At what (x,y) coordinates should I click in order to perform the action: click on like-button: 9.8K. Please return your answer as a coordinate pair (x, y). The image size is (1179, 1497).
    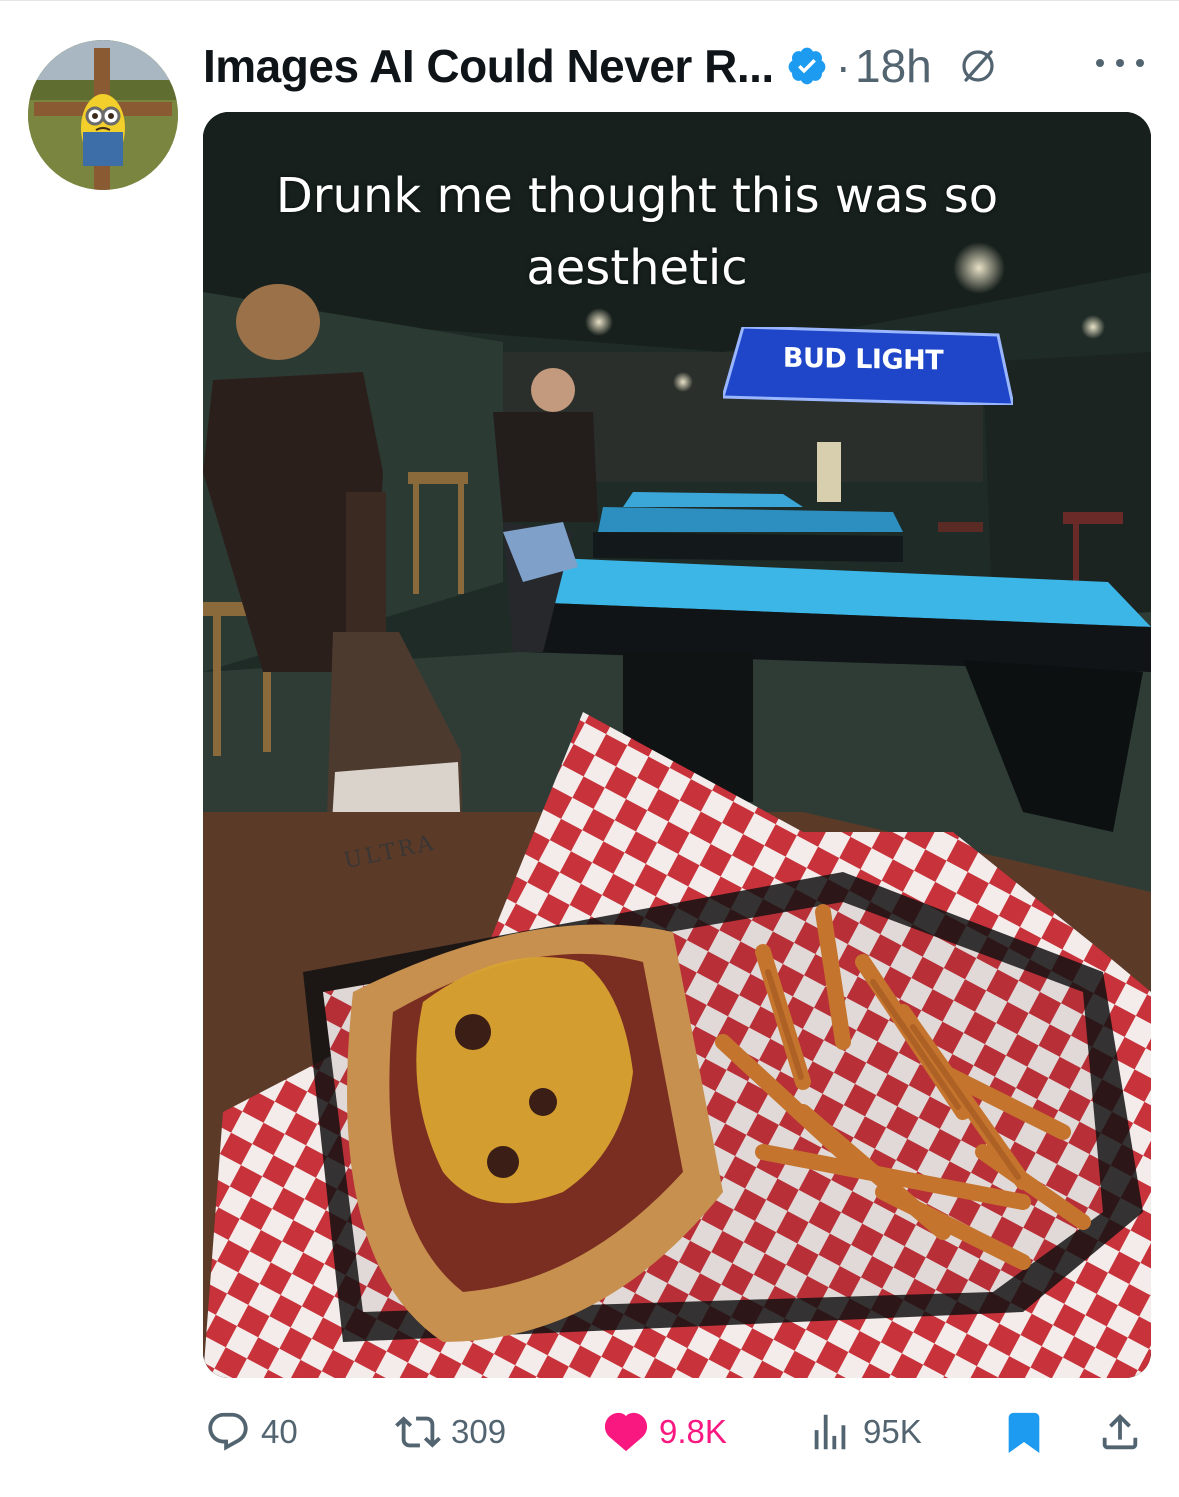
    Looking at the image, I should click on (665, 1432).